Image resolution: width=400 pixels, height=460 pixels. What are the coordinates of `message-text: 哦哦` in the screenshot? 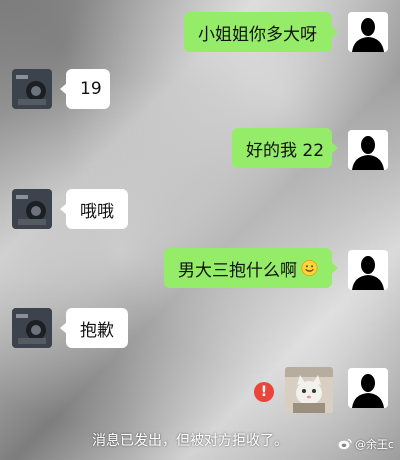 It's located at (97, 211).